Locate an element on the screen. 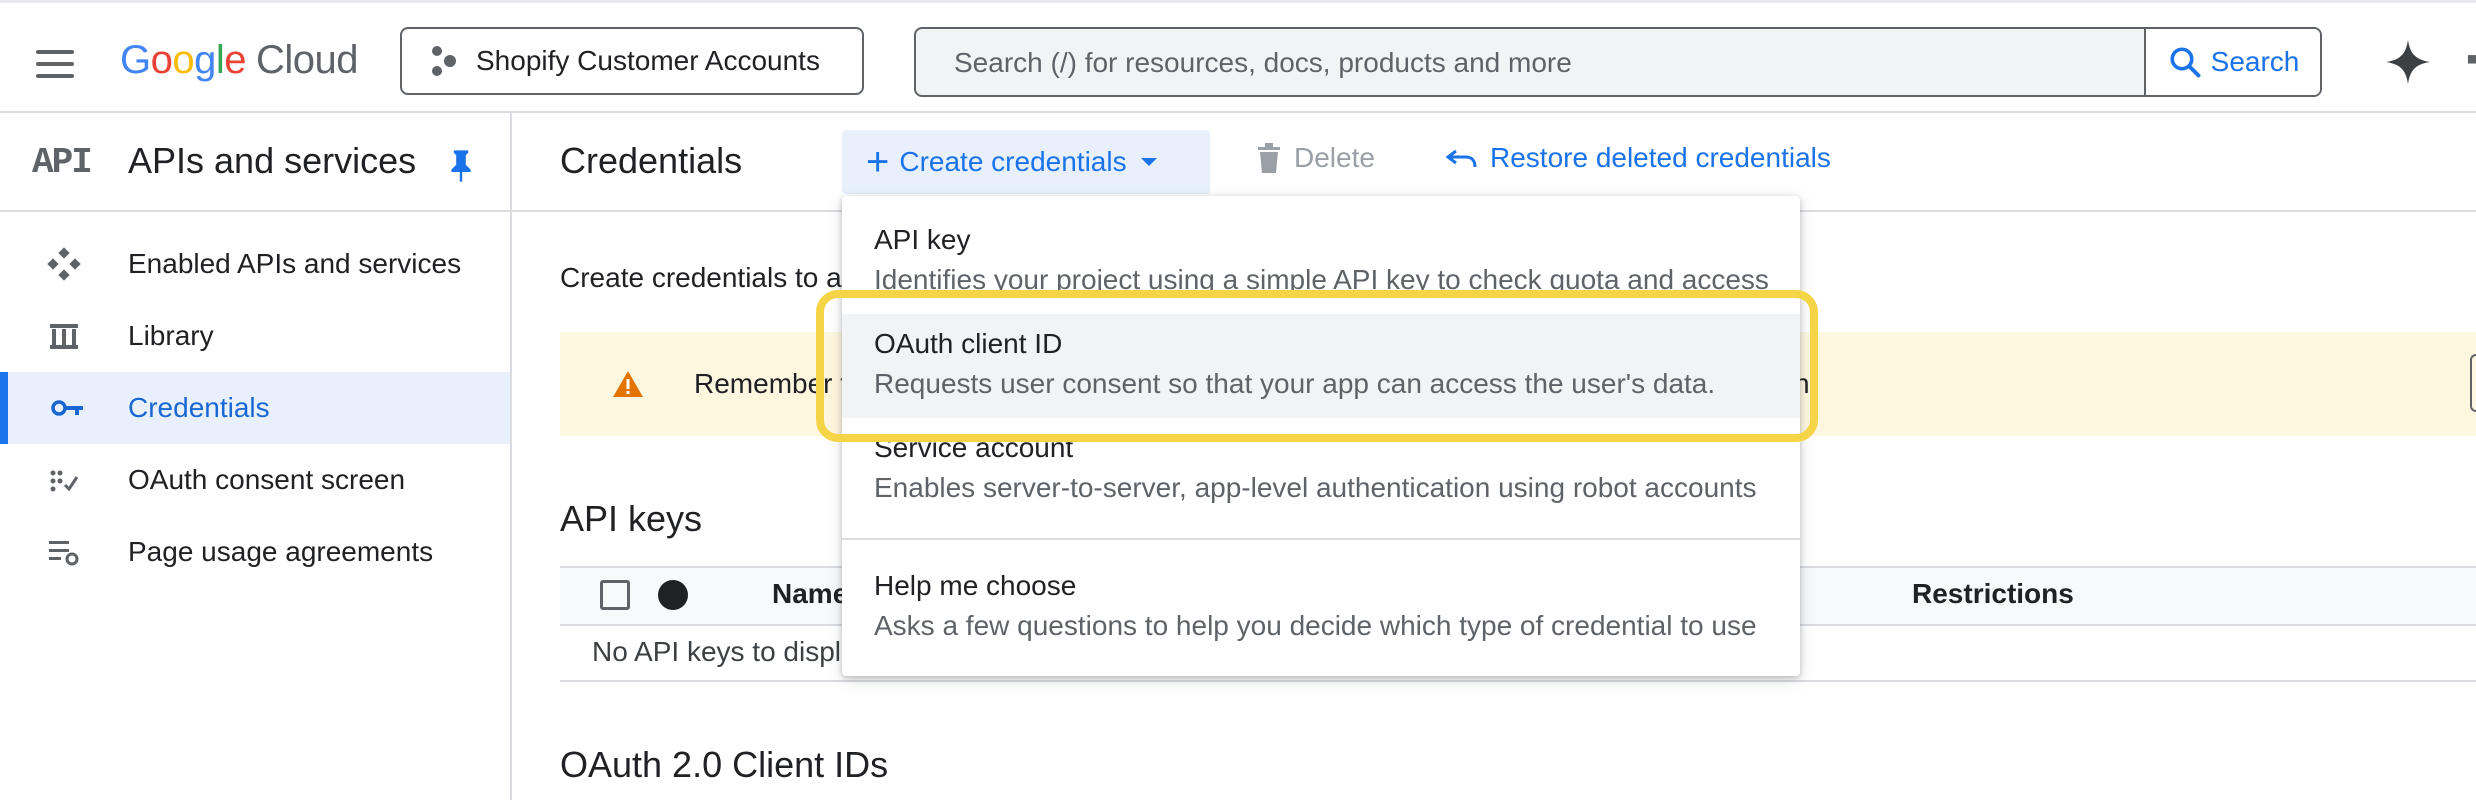 The image size is (2476, 800). intro-text: Create credentials to a is located at coordinates (701, 277).